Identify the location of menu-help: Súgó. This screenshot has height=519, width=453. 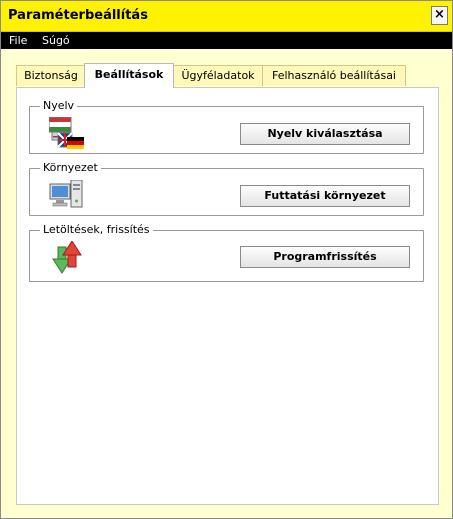
(56, 40).